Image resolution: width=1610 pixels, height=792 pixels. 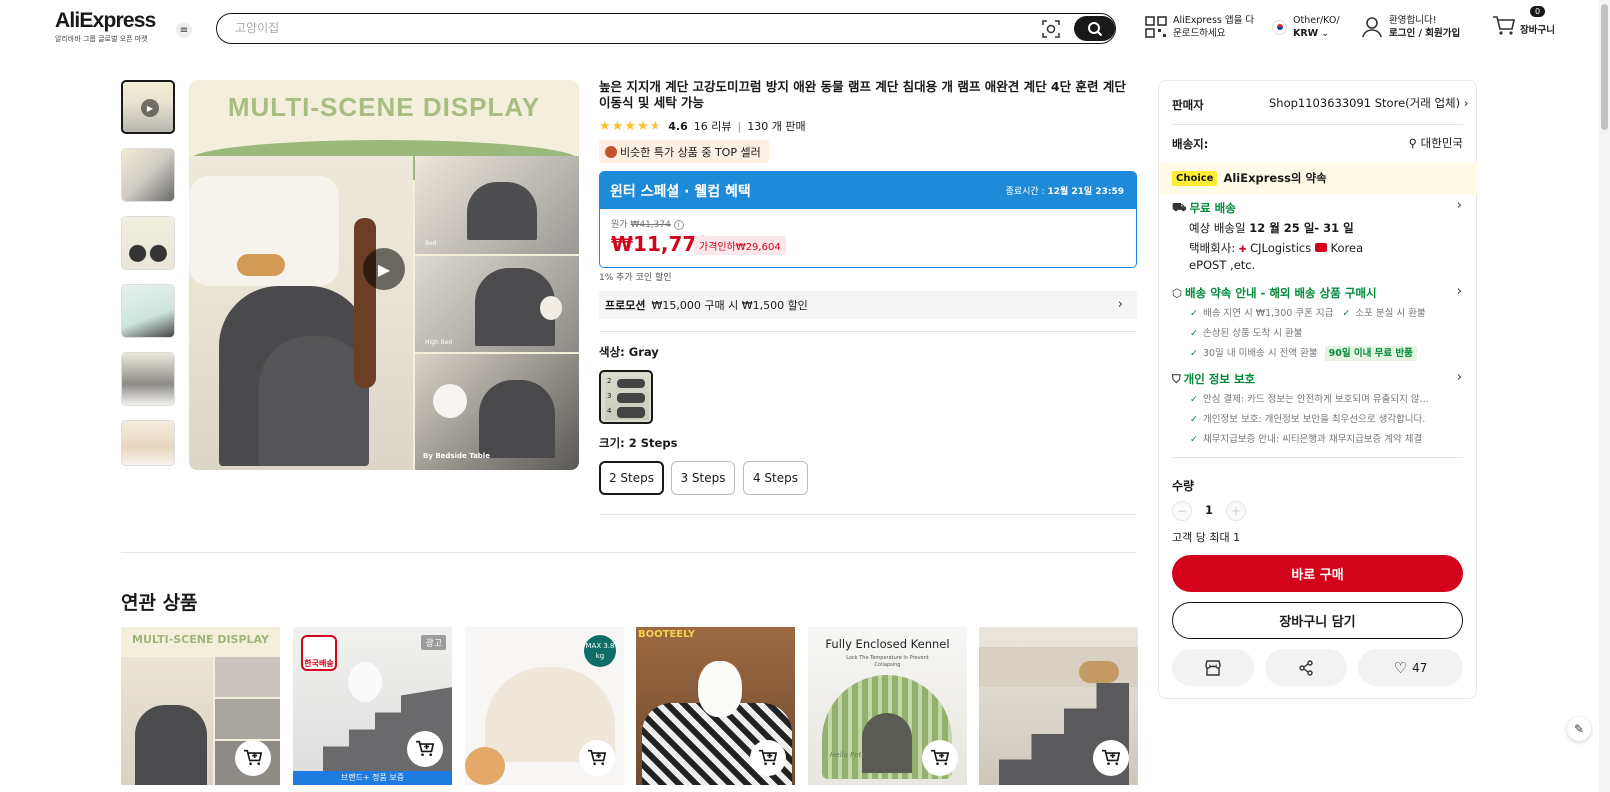 What do you see at coordinates (1523, 21) in the screenshot?
I see `cart-link: 0 장바구니` at bounding box center [1523, 21].